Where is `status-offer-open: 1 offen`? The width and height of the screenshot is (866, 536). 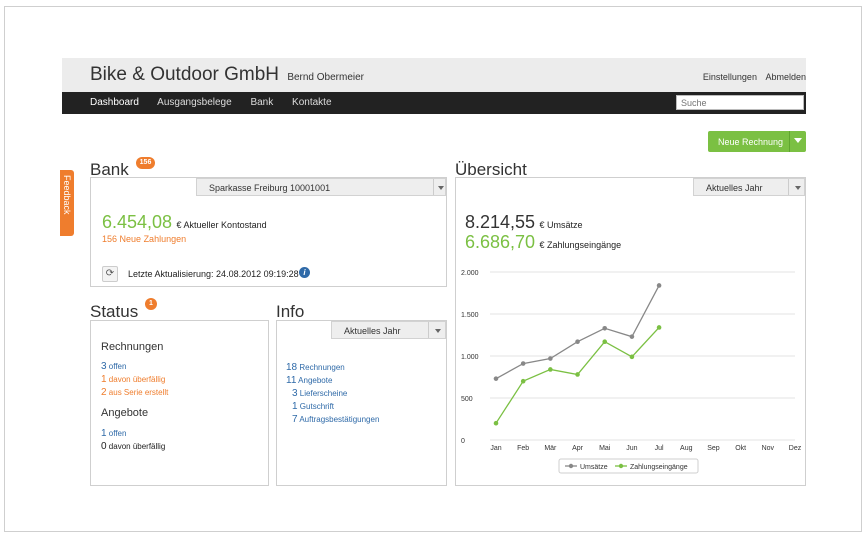
status-offer-open: 1 offen is located at coordinates (113, 433).